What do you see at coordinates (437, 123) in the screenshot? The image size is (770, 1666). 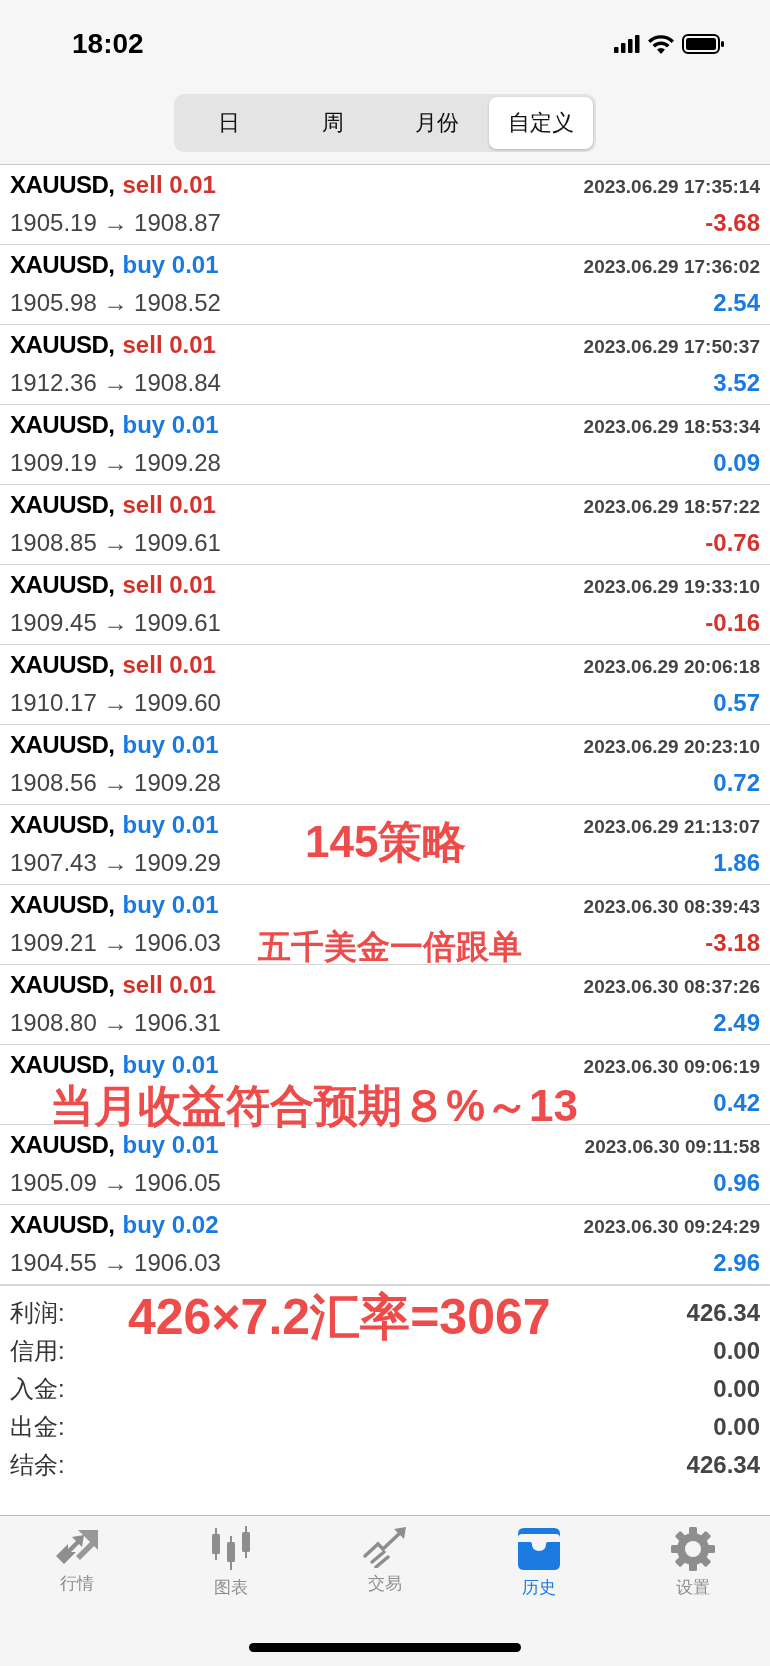 I see `period-tab: 月份` at bounding box center [437, 123].